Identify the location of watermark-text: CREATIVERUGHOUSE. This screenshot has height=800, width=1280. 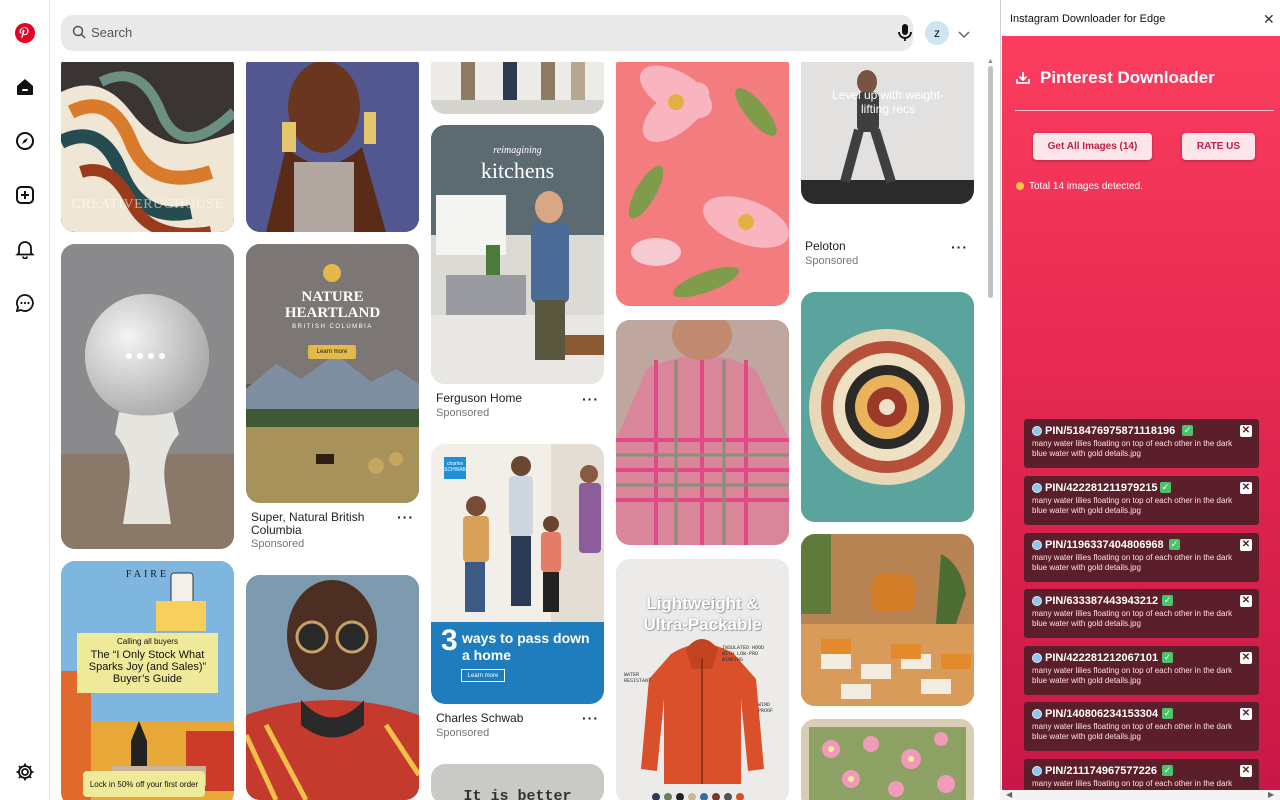
(147, 204).